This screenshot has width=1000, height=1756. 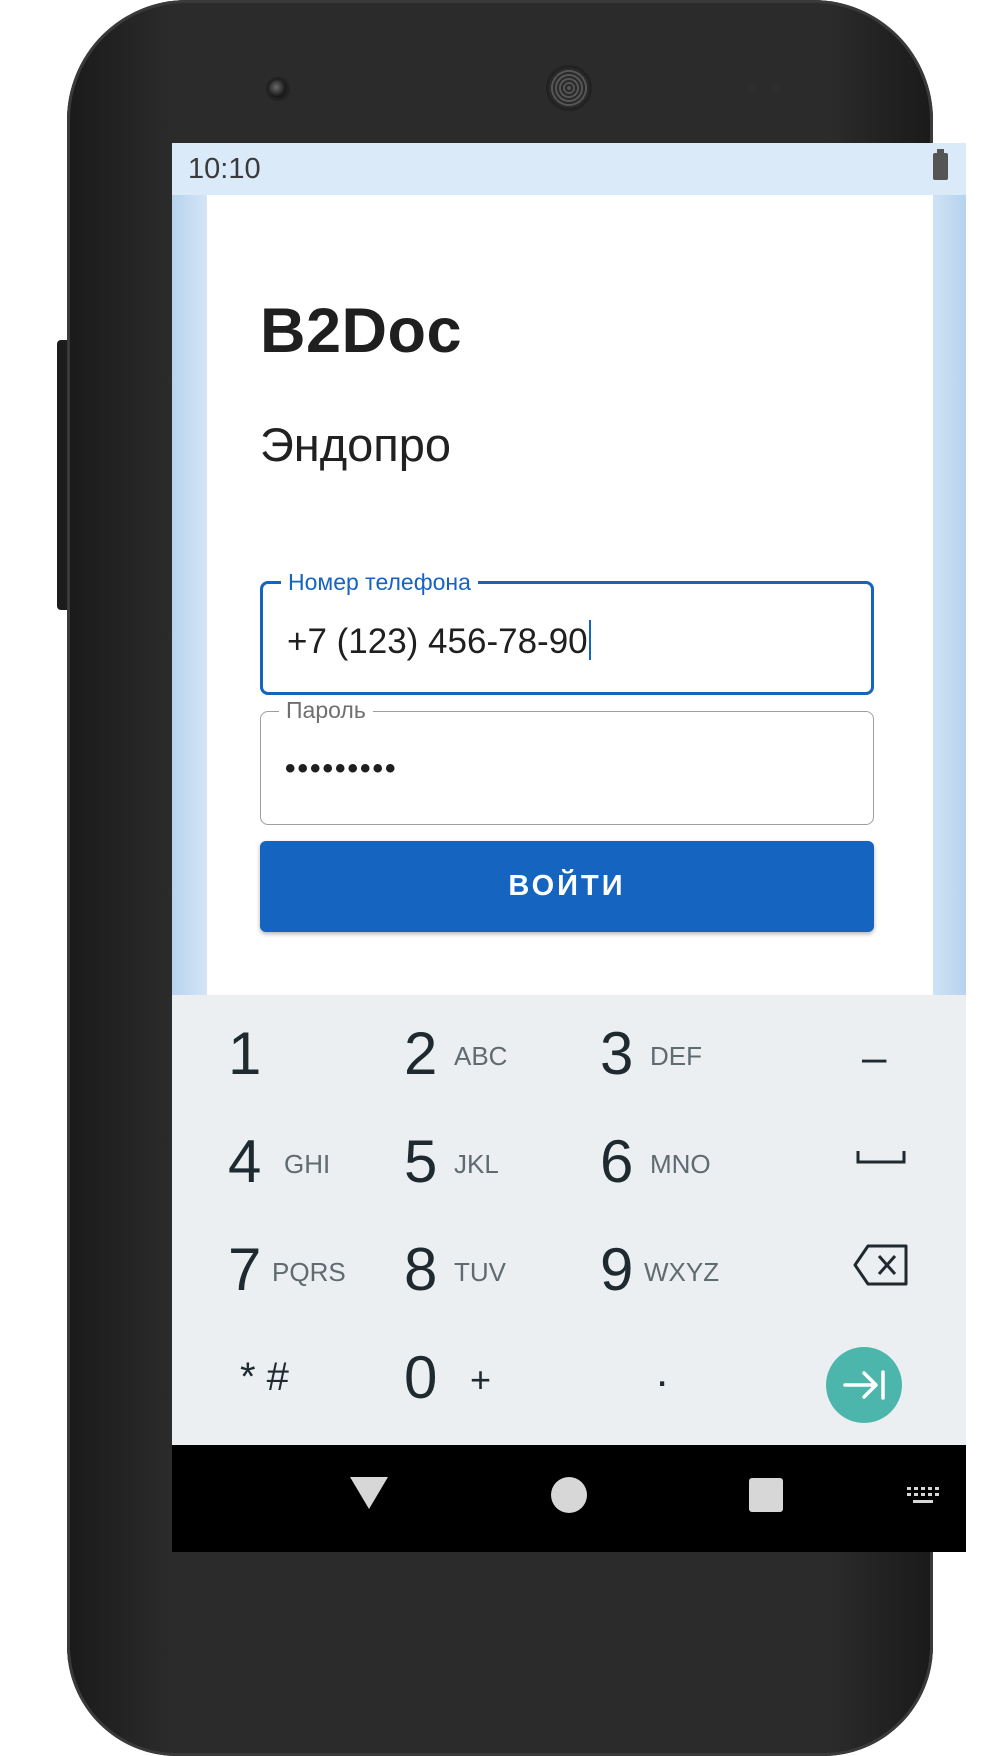 What do you see at coordinates (680, 1164) in the screenshot?
I see `key-letters: MNO` at bounding box center [680, 1164].